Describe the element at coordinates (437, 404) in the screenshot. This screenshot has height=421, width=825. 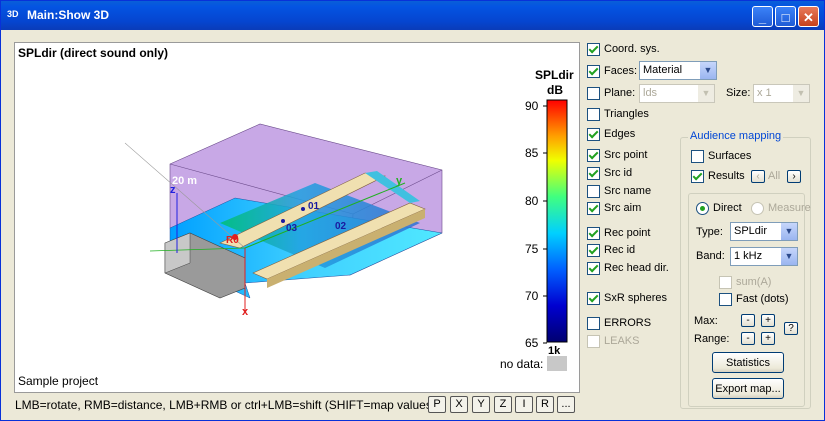
I see `view-button-p: P` at that location.